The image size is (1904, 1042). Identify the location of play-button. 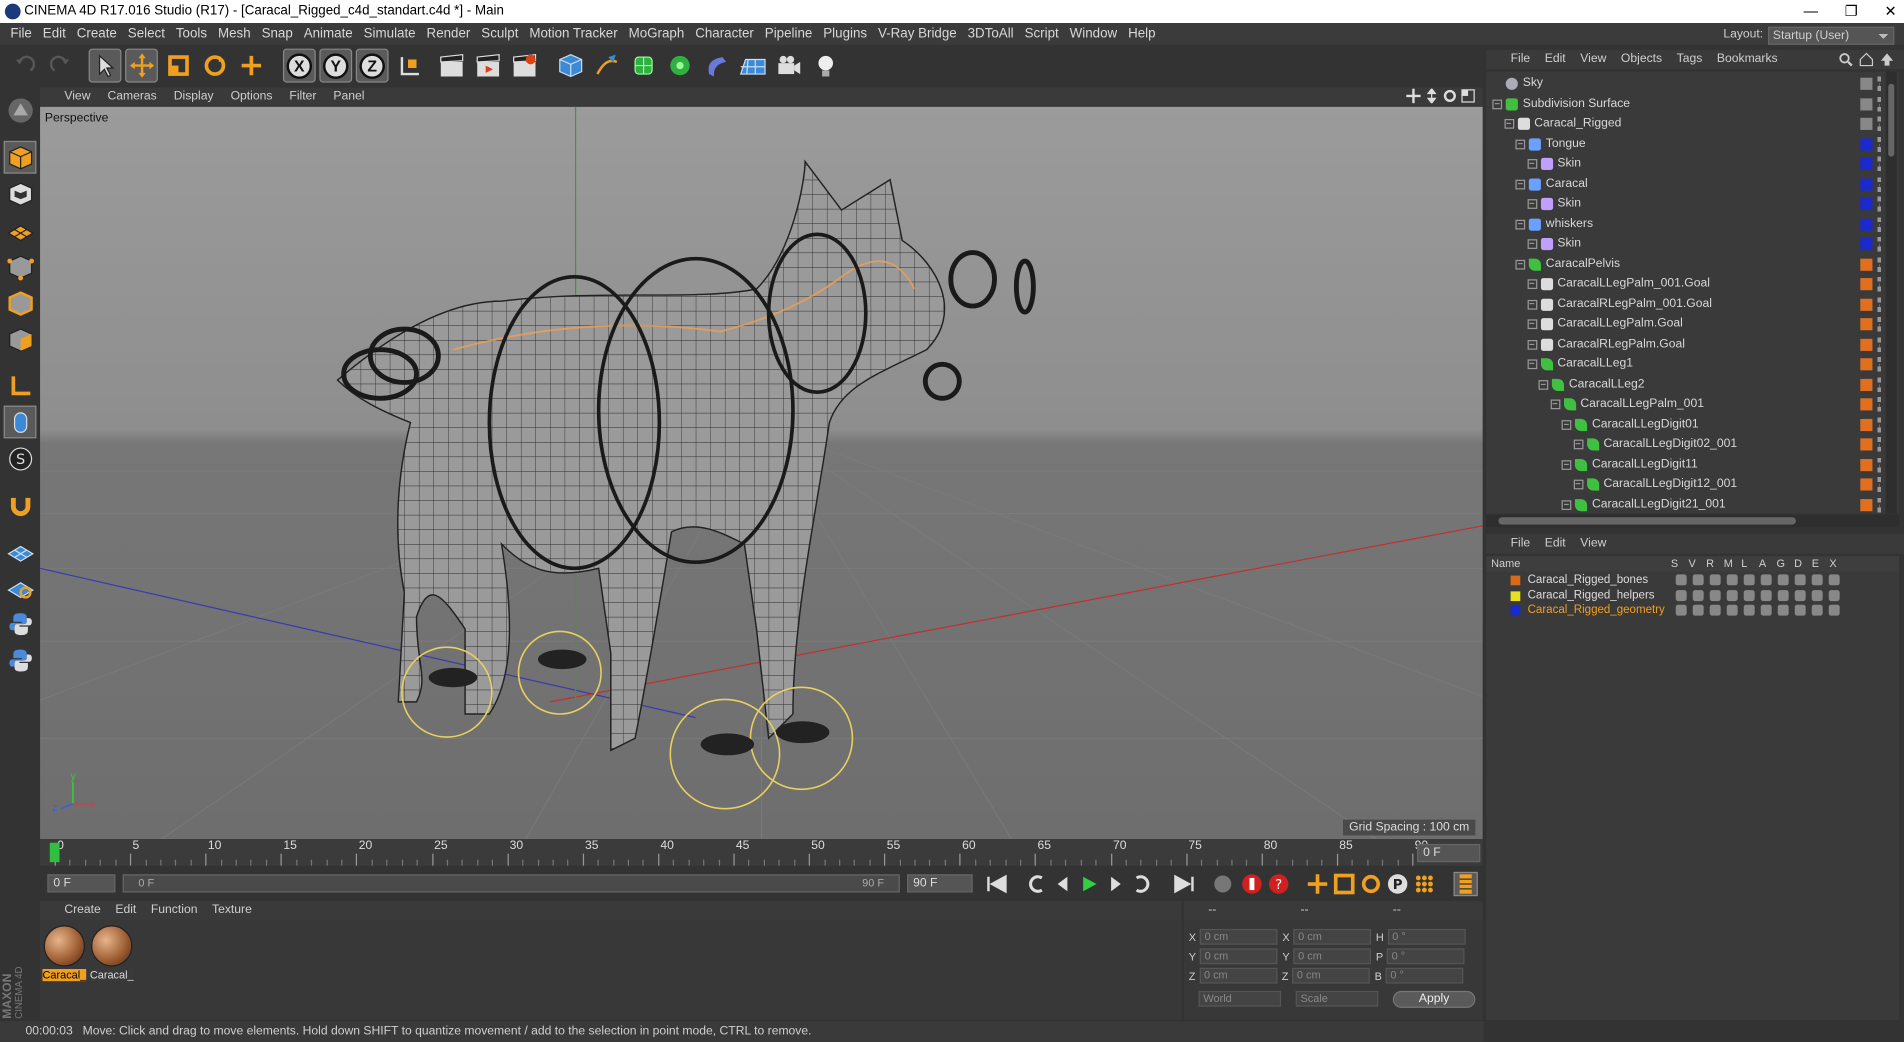
(1089, 884).